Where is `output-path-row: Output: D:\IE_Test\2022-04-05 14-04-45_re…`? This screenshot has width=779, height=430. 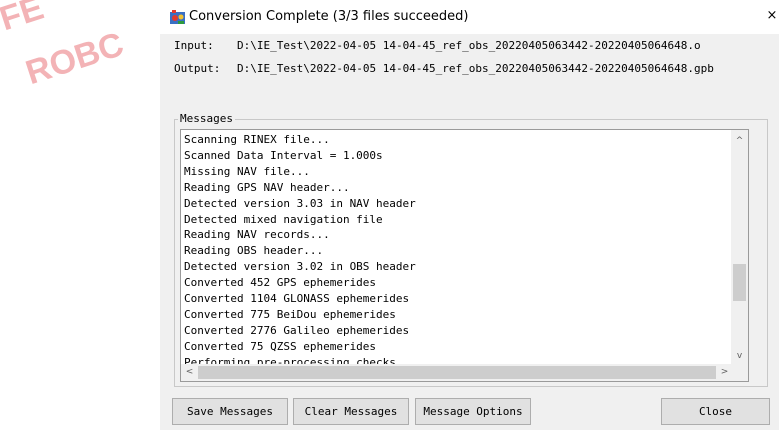 output-path-row: Output: D:\IE_Test\2022-04-05 14-04-45_re… is located at coordinates (444, 68).